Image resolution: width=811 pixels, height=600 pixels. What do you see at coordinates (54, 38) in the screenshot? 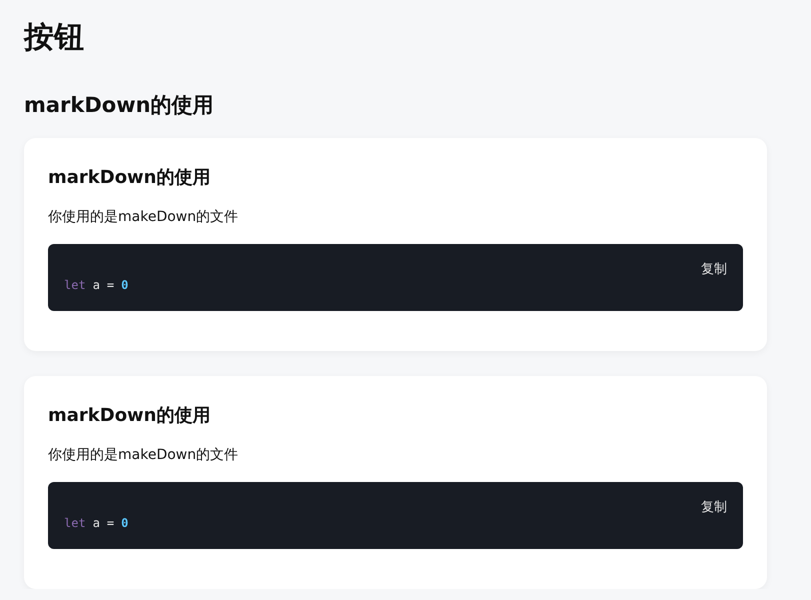
I see `page-title: 按钮` at bounding box center [54, 38].